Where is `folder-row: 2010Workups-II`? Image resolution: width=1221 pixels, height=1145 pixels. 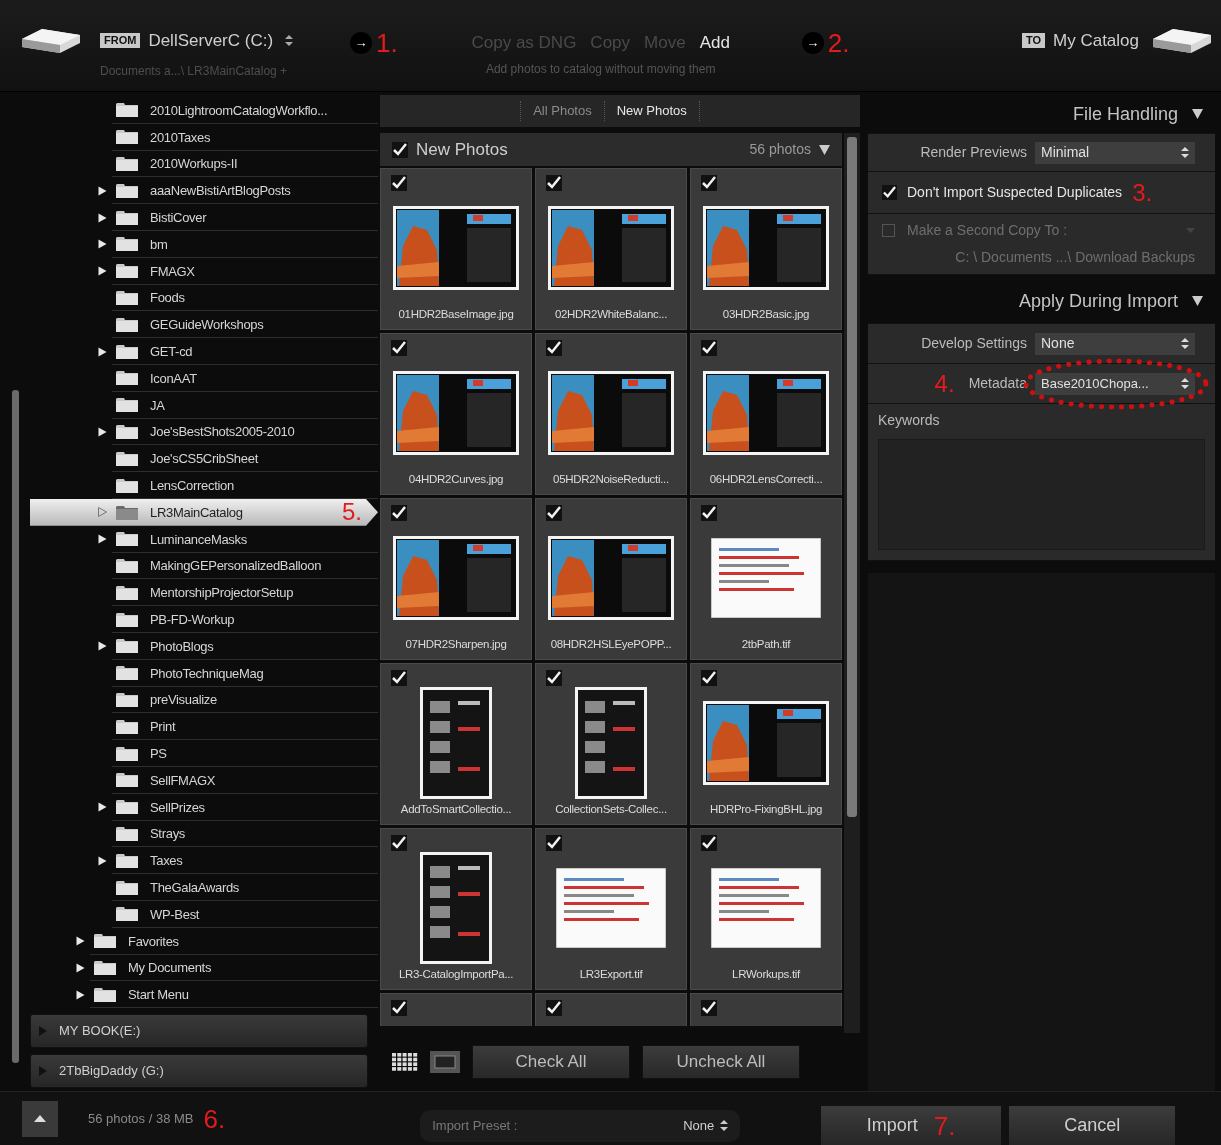
folder-row: 2010Workups-II is located at coordinates (204, 164).